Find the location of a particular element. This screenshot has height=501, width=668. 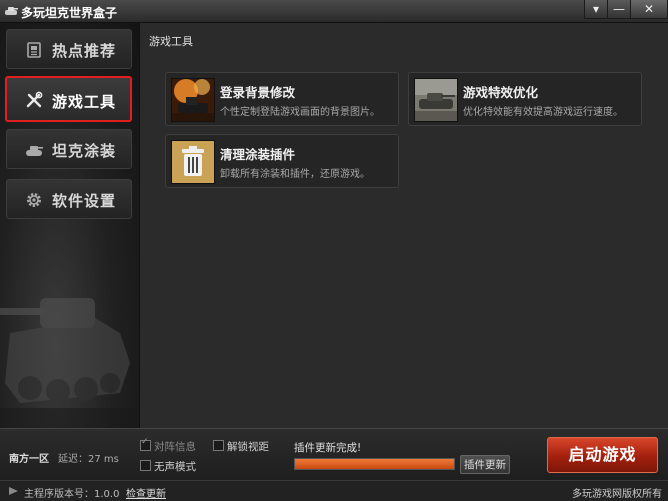

close-button: ✕ is located at coordinates (649, 9).